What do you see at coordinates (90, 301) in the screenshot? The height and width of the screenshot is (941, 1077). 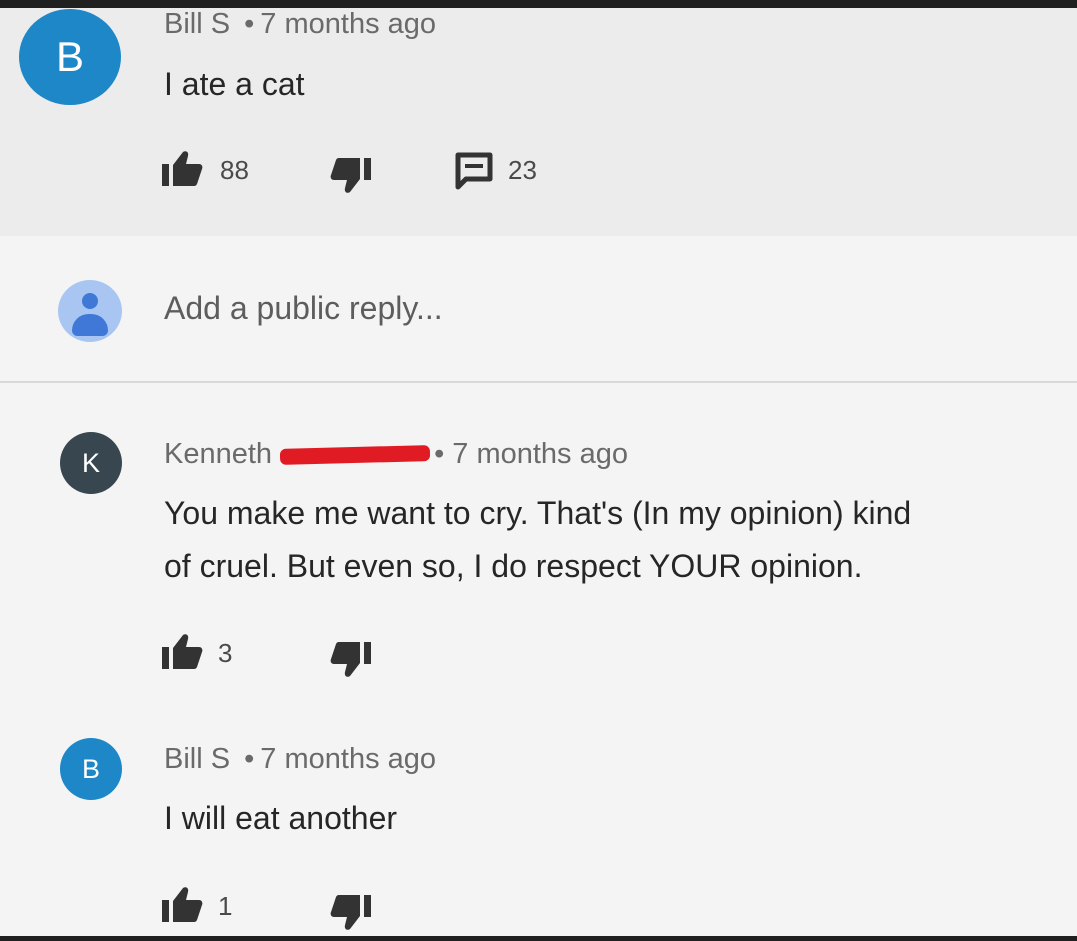 I see `user-head` at bounding box center [90, 301].